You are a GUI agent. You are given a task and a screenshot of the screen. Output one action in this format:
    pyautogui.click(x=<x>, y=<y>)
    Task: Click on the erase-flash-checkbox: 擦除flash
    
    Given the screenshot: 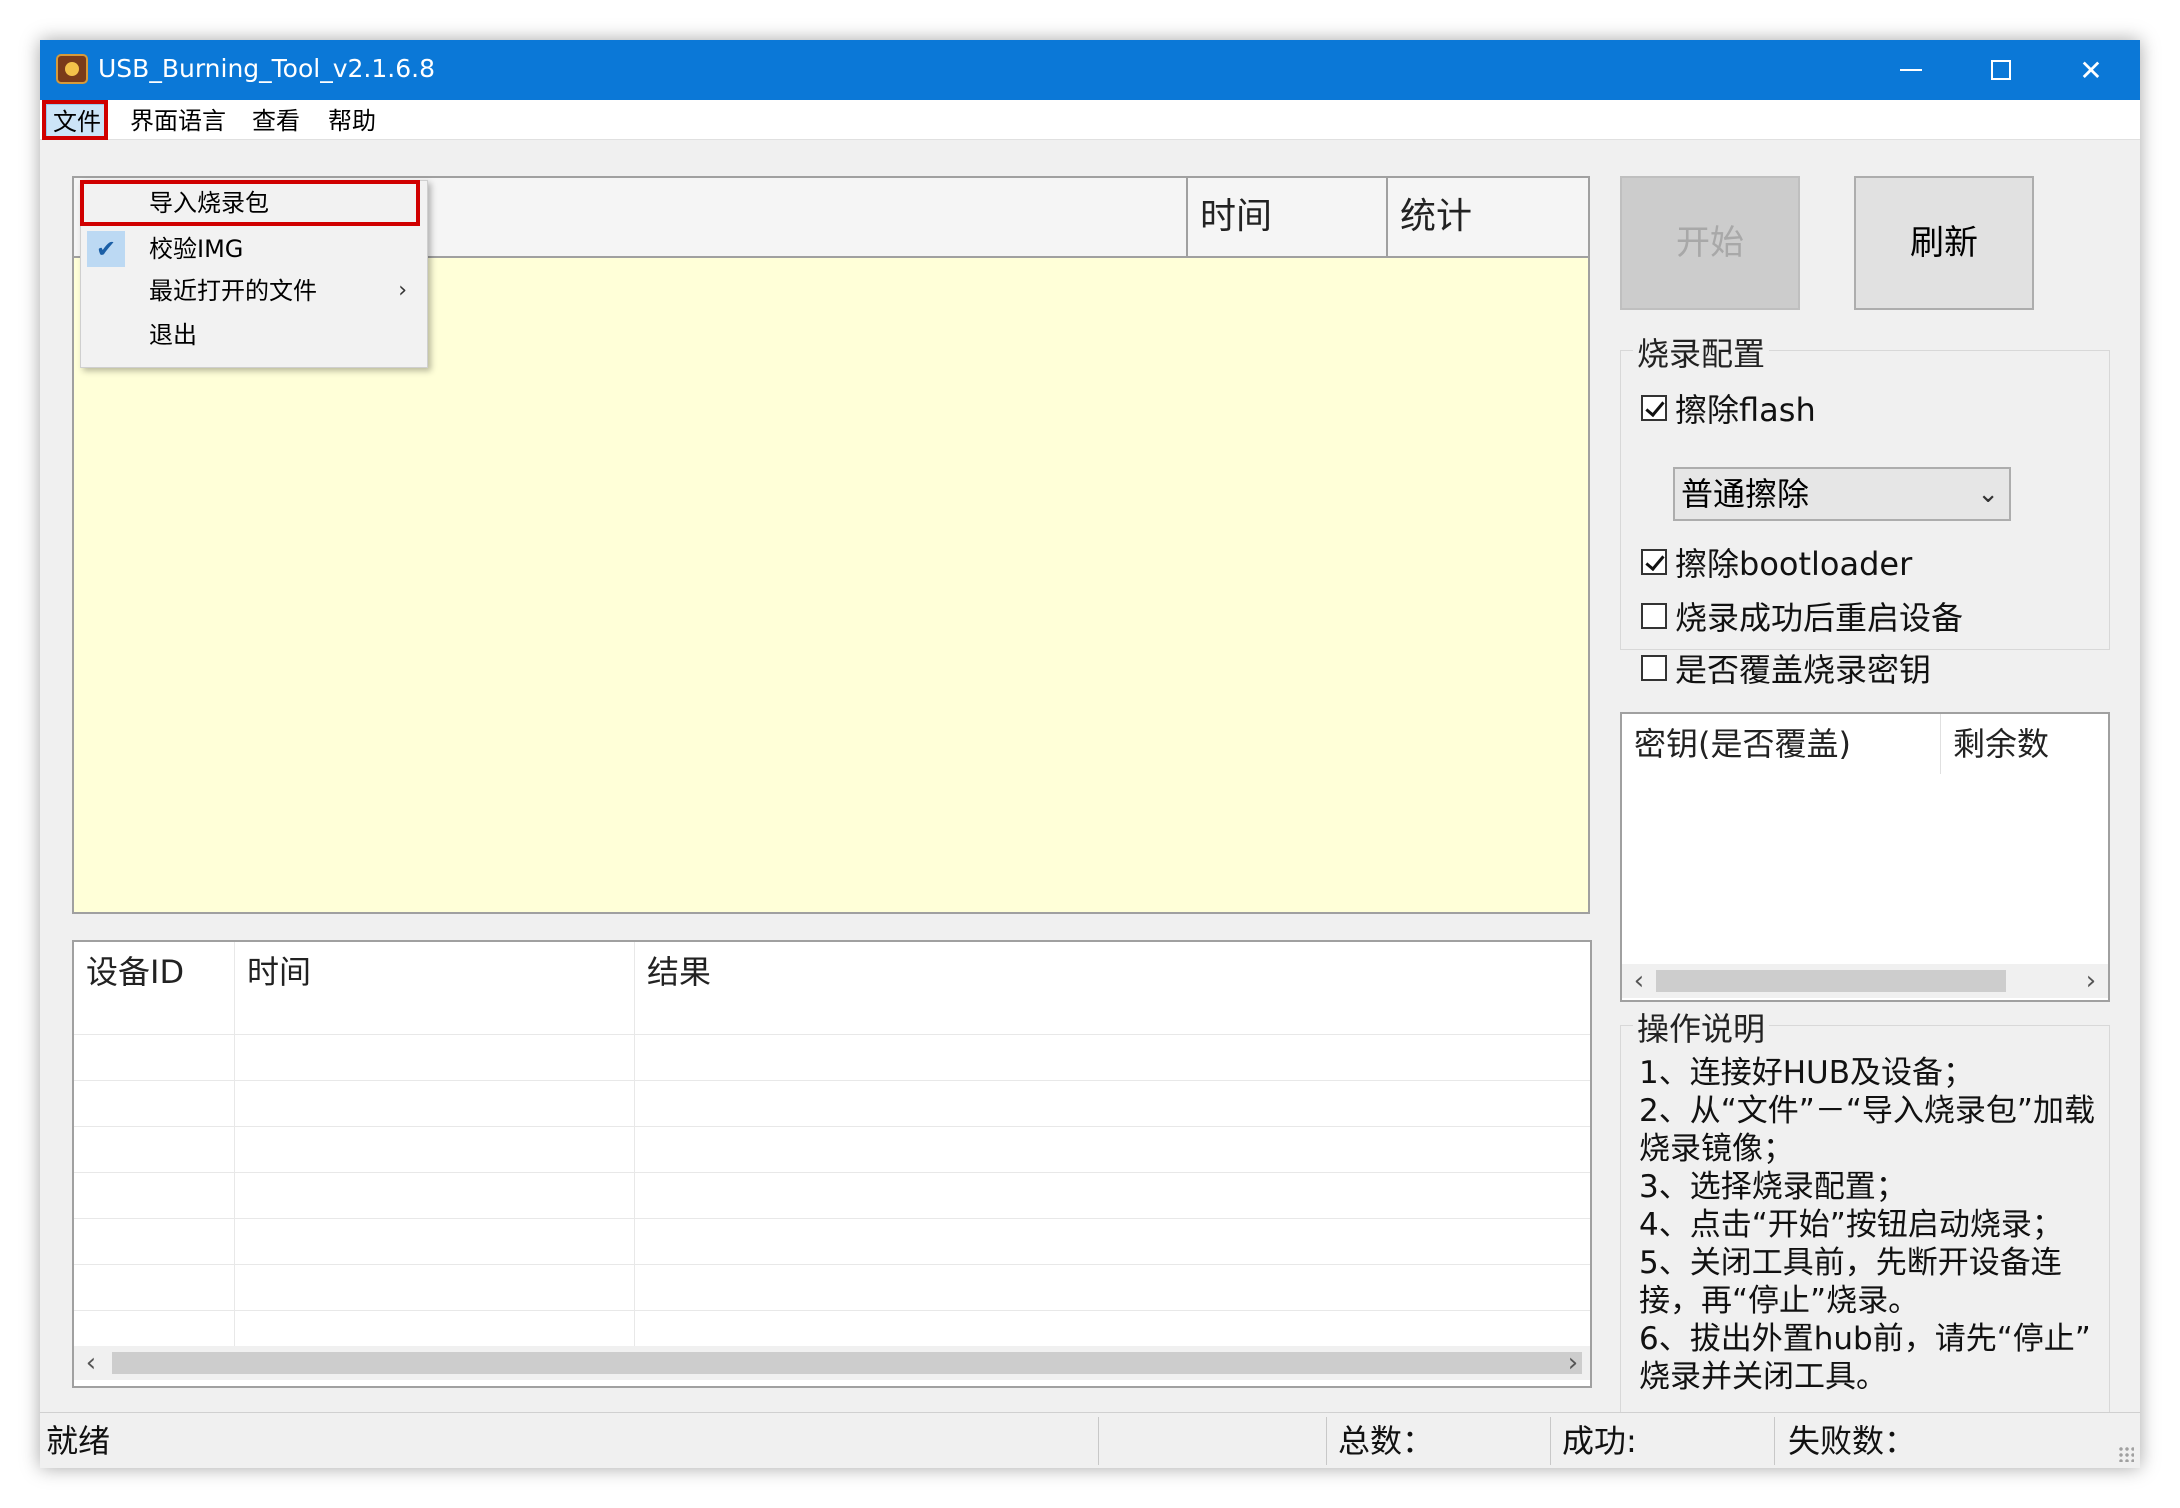 What is the action you would take?
    pyautogui.click(x=1728, y=408)
    